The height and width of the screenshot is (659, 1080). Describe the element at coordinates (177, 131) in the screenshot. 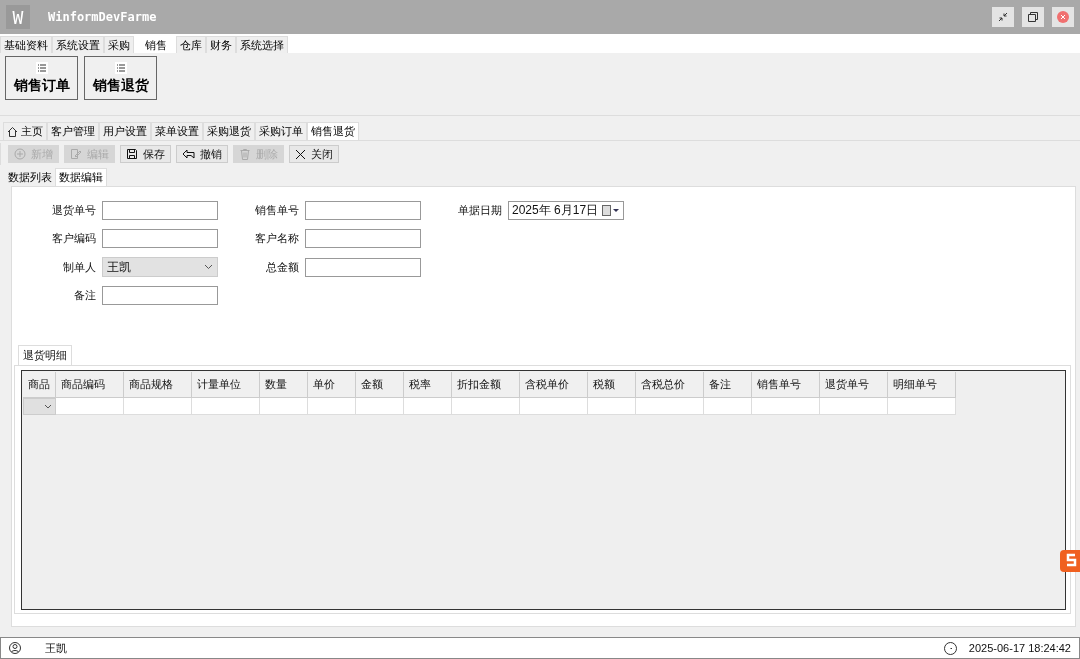

I see `document-tab: 菜单设置` at that location.